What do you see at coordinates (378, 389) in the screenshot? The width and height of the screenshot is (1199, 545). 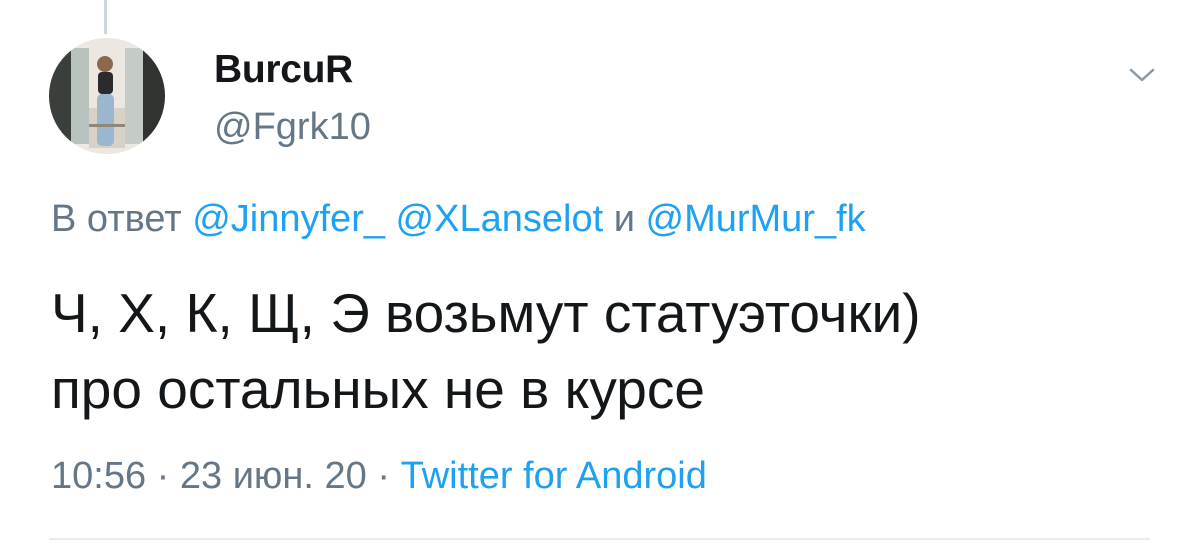 I see `tweet-text-line: про остальных не в курсе` at bounding box center [378, 389].